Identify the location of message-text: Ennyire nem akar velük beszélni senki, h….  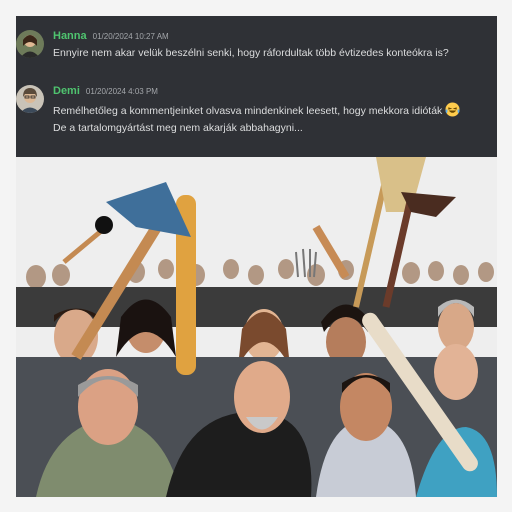
(251, 53).